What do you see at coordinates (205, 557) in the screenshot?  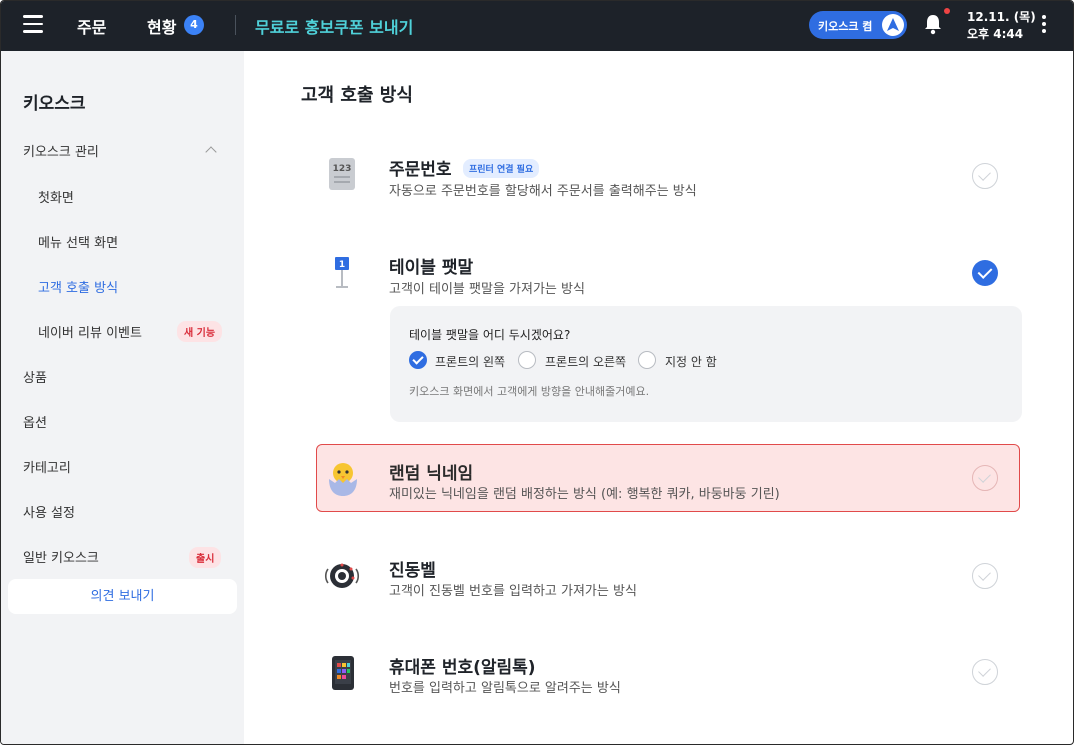 I see `release-badge: 출시` at bounding box center [205, 557].